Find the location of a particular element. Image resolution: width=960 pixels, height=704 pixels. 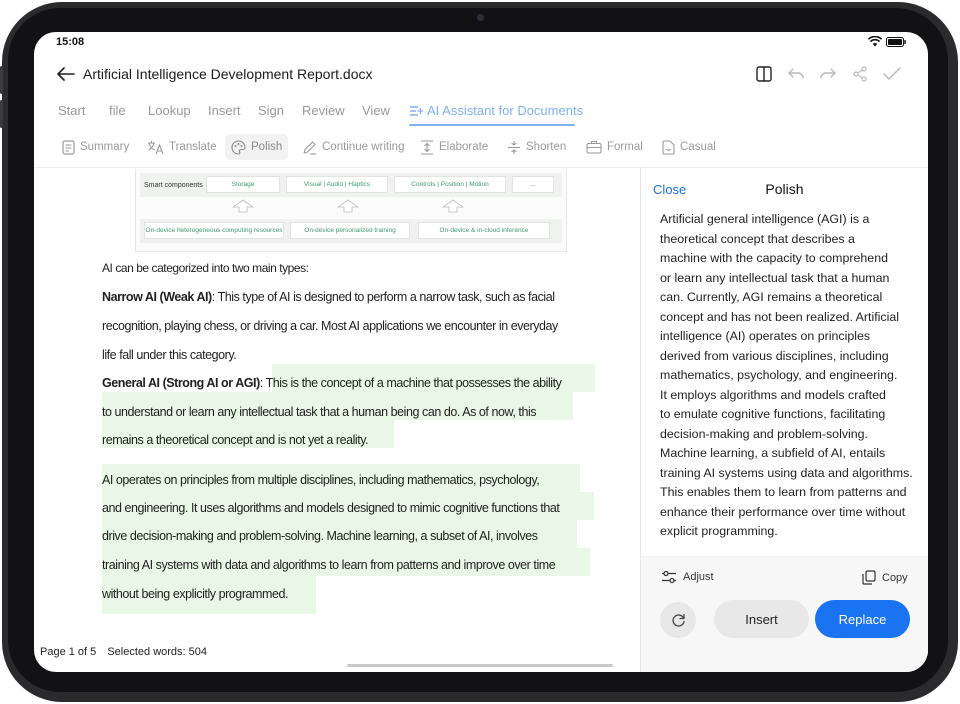

diagram-box: Controls | Position | Motion is located at coordinates (450, 184).